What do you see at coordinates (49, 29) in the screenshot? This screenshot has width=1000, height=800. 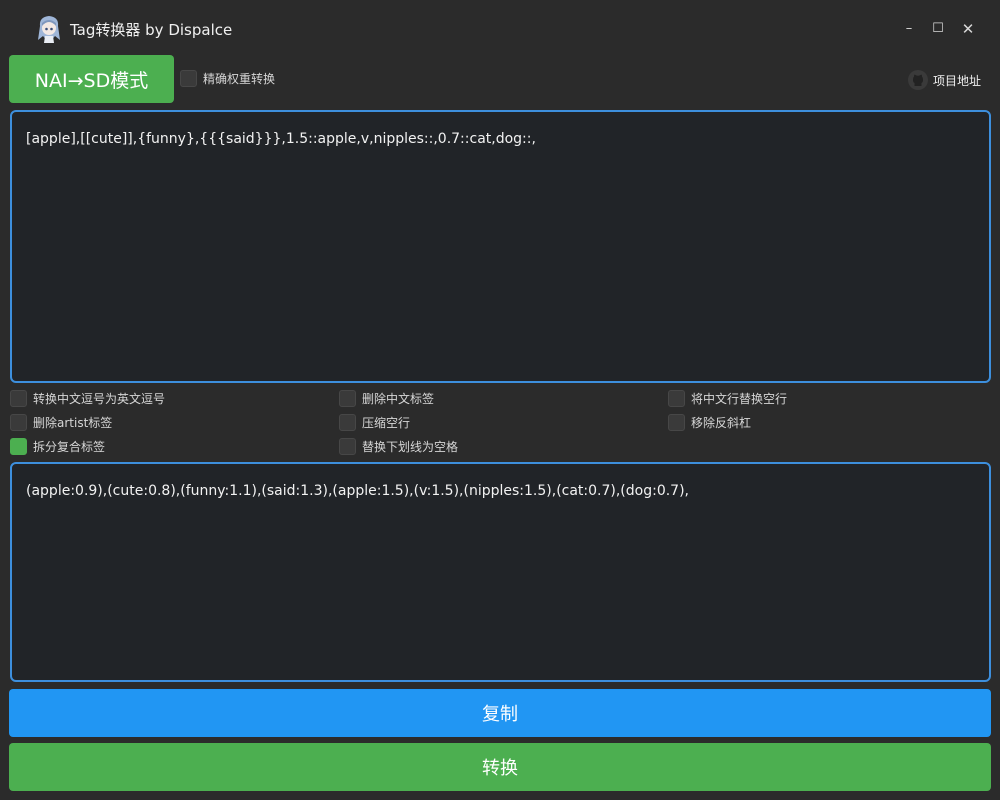 I see `anime-girl-app-icon` at bounding box center [49, 29].